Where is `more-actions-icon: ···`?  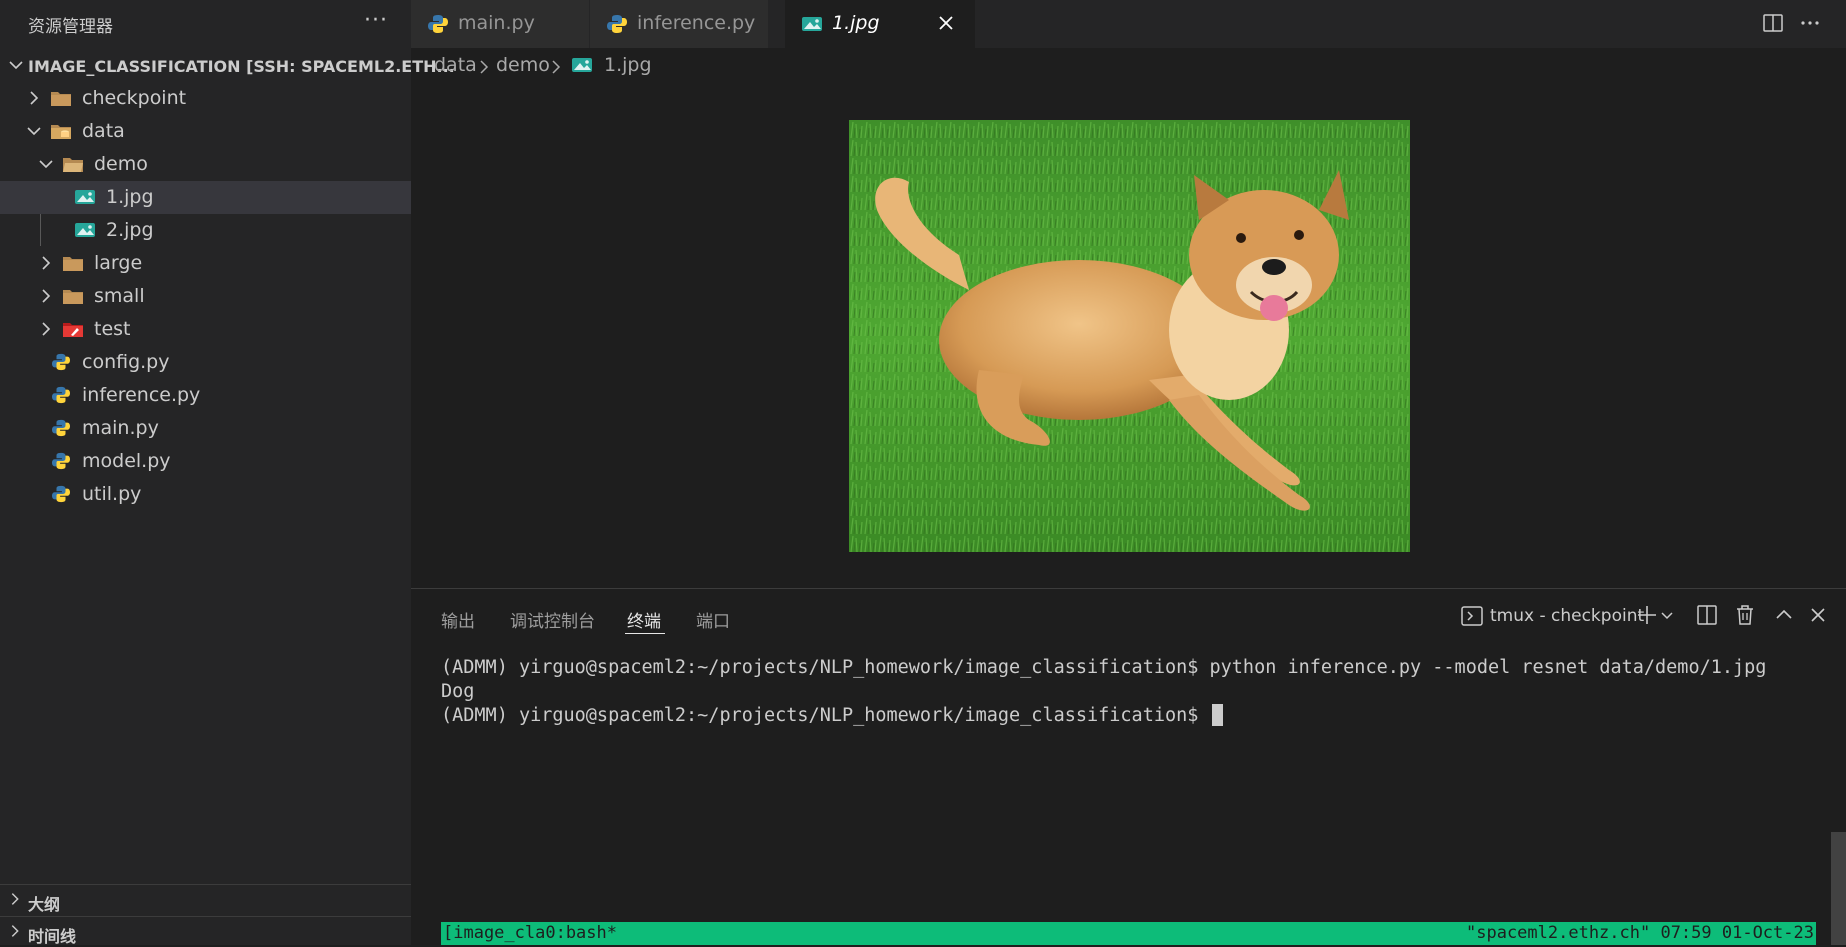 more-actions-icon: ··· is located at coordinates (376, 20).